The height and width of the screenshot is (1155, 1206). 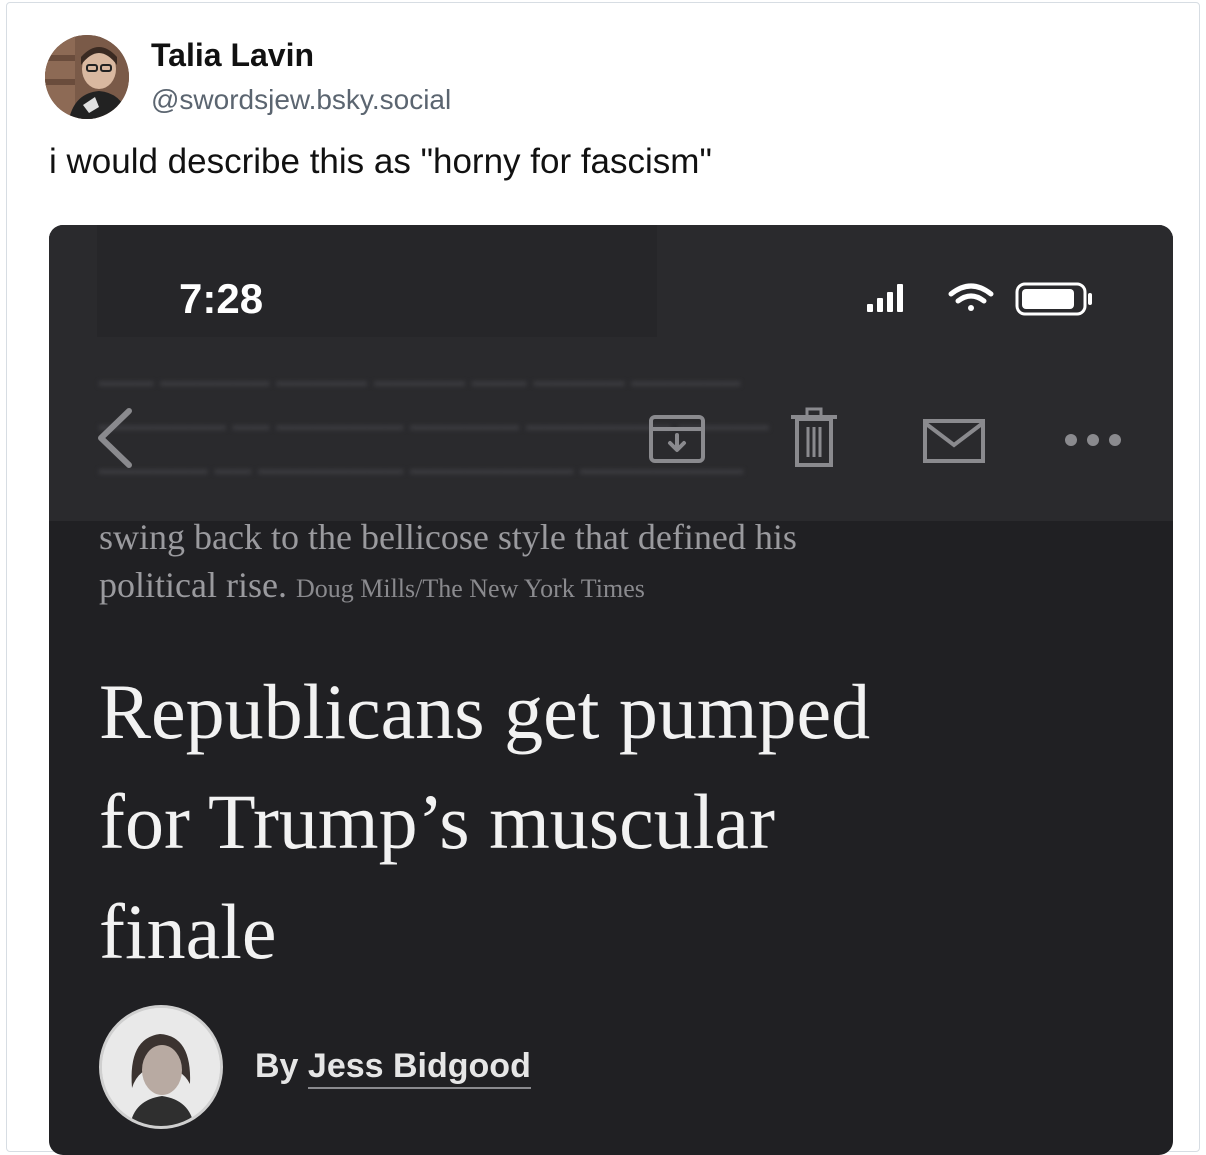 What do you see at coordinates (115, 438) in the screenshot?
I see `back-chevron-icon` at bounding box center [115, 438].